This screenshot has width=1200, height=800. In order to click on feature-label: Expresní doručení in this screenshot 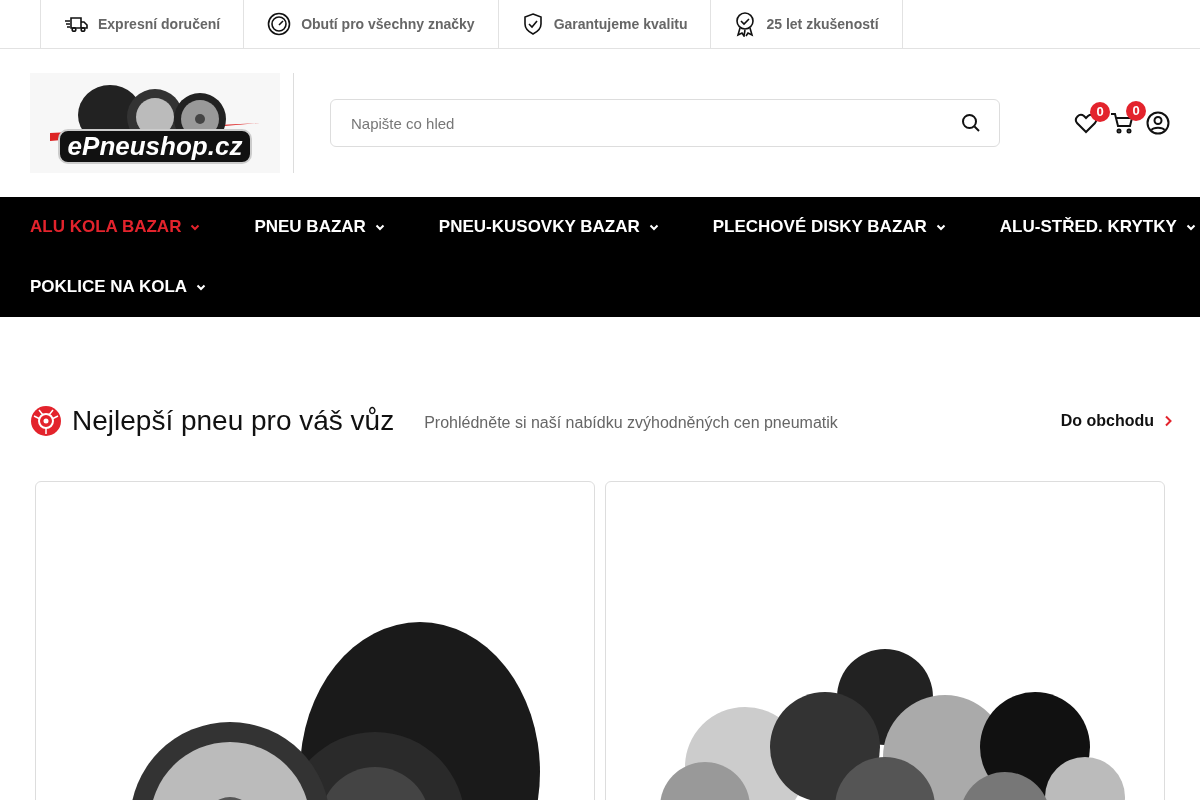, I will do `click(159, 24)`.